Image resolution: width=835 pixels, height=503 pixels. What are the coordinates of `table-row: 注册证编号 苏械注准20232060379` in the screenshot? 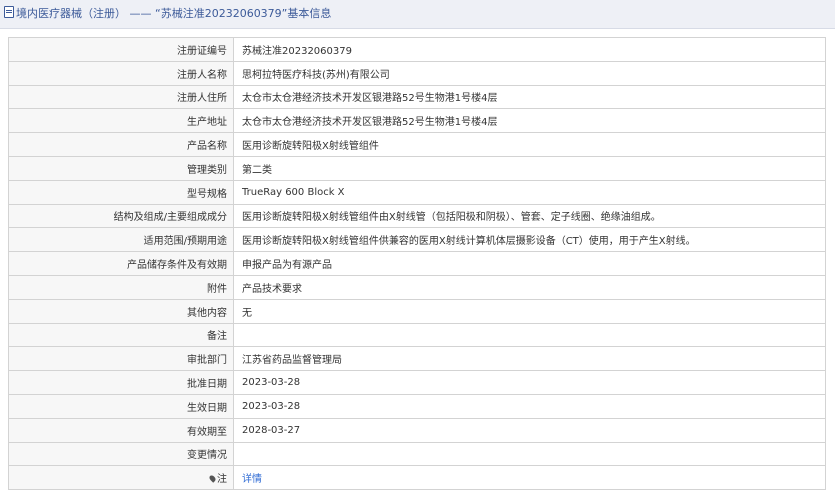 It's located at (417, 49).